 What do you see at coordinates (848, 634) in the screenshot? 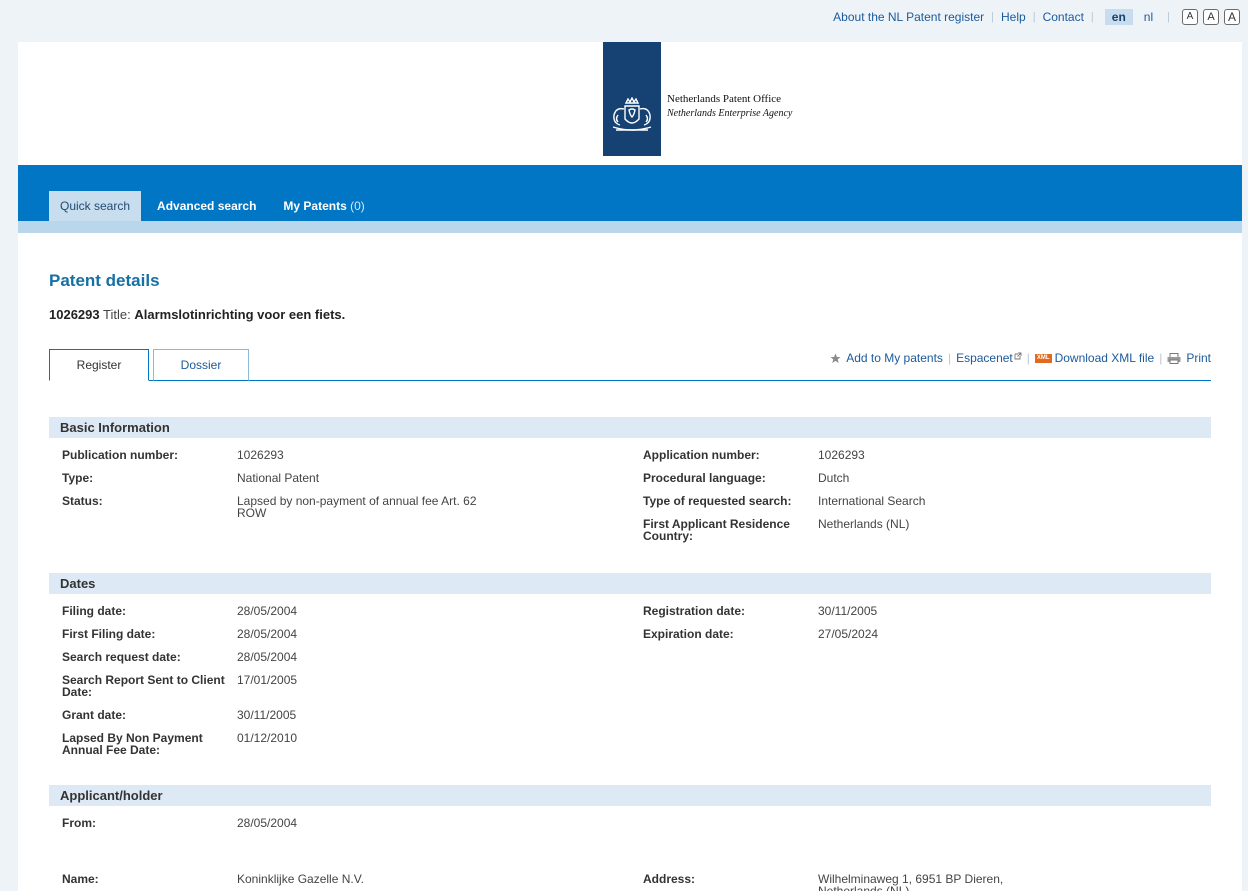
I see `field-value: 27/05/2024` at bounding box center [848, 634].